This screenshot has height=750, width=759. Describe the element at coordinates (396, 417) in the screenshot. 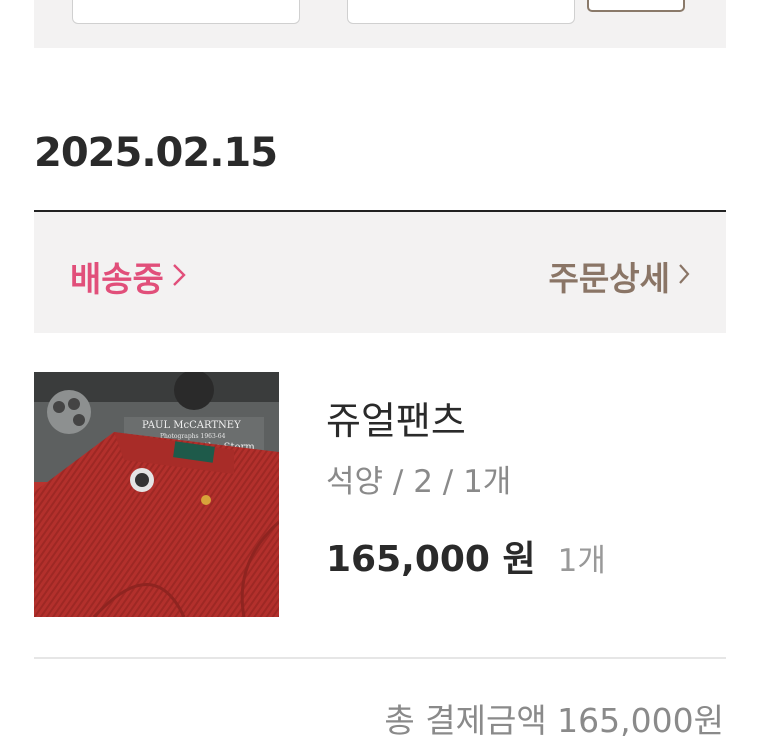

I see `product-name: 쥬얼팬츠` at that location.